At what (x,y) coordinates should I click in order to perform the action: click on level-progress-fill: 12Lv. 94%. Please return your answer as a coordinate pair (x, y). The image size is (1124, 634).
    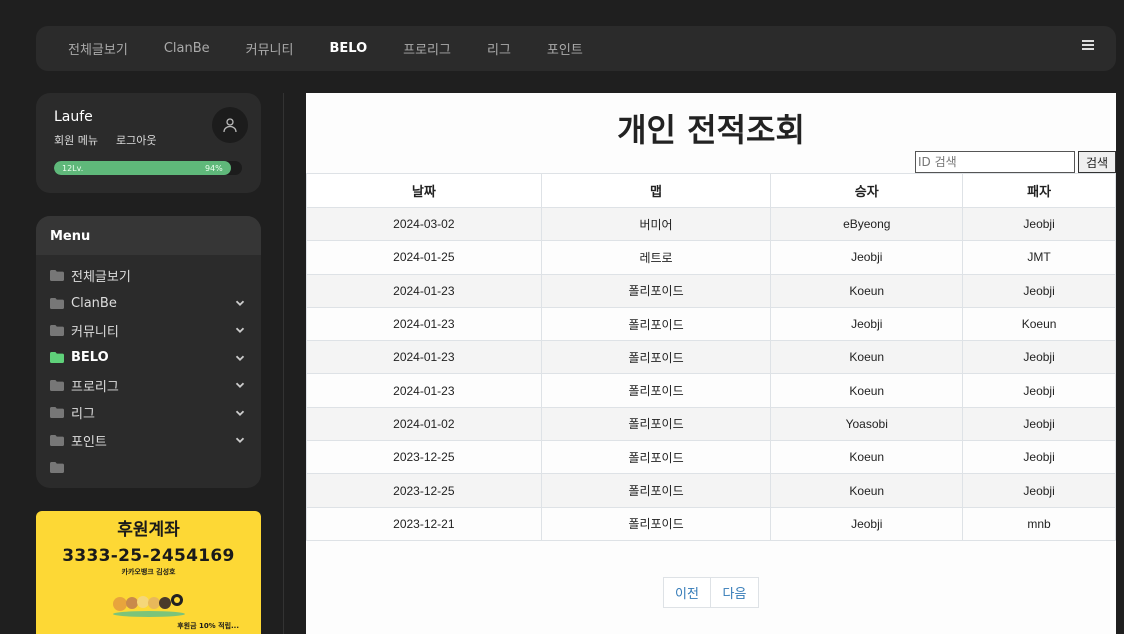
    Looking at the image, I should click on (142, 168).